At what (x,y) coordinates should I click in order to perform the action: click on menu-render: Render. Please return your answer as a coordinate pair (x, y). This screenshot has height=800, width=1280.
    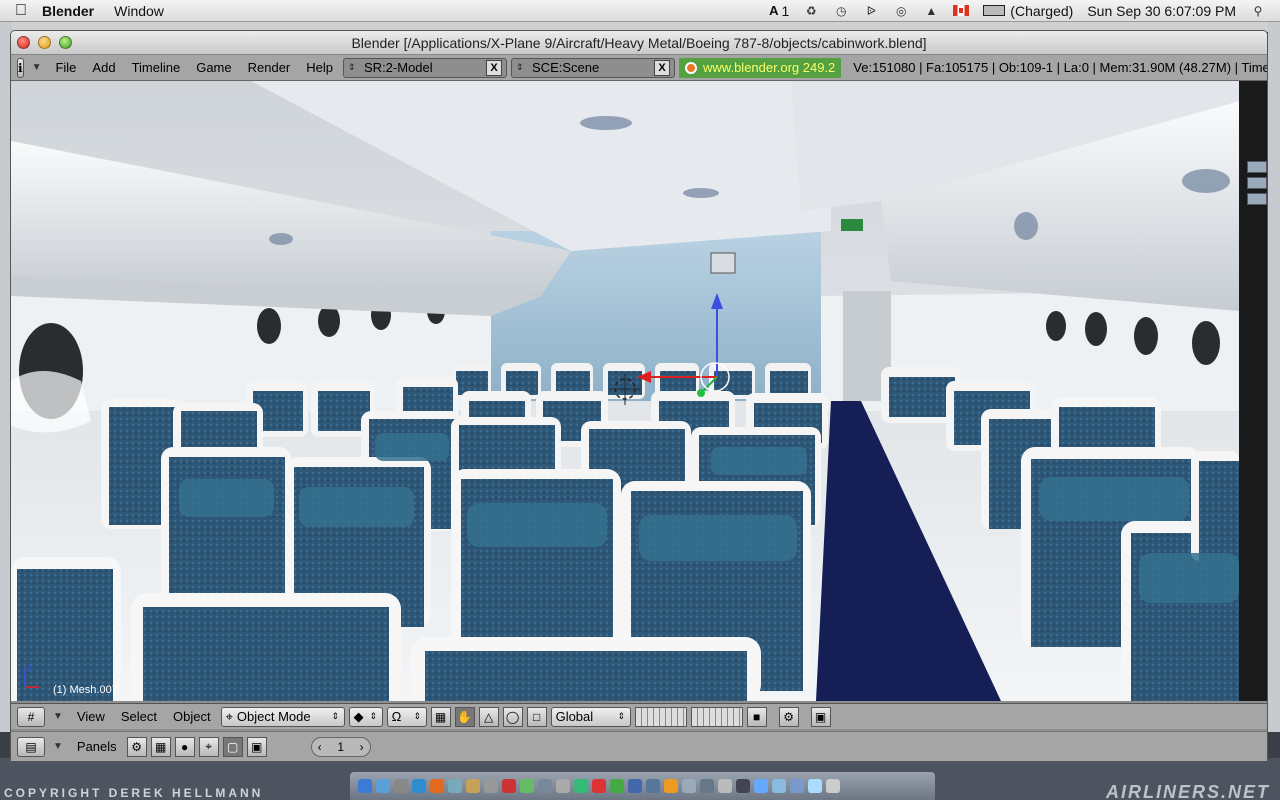
    Looking at the image, I should click on (269, 67).